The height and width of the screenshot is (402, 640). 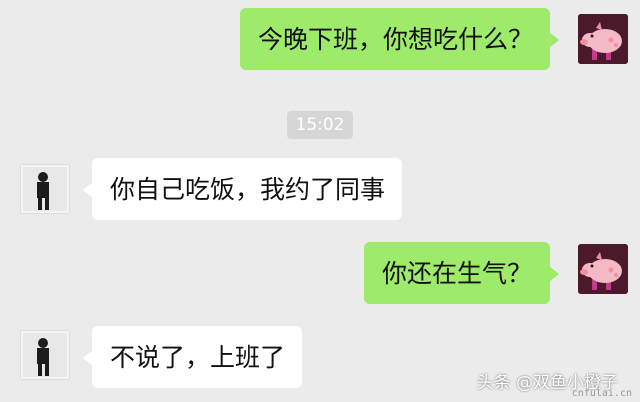 What do you see at coordinates (601, 393) in the screenshot?
I see `watermark-url: cnfulai.cn` at bounding box center [601, 393].